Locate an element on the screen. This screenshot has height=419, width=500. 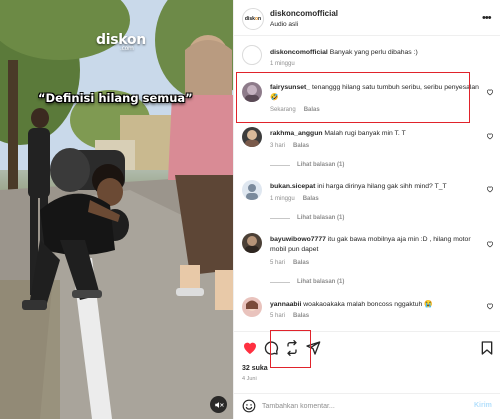
comment-username: bayuwibowo7777 is located at coordinates (298, 239).